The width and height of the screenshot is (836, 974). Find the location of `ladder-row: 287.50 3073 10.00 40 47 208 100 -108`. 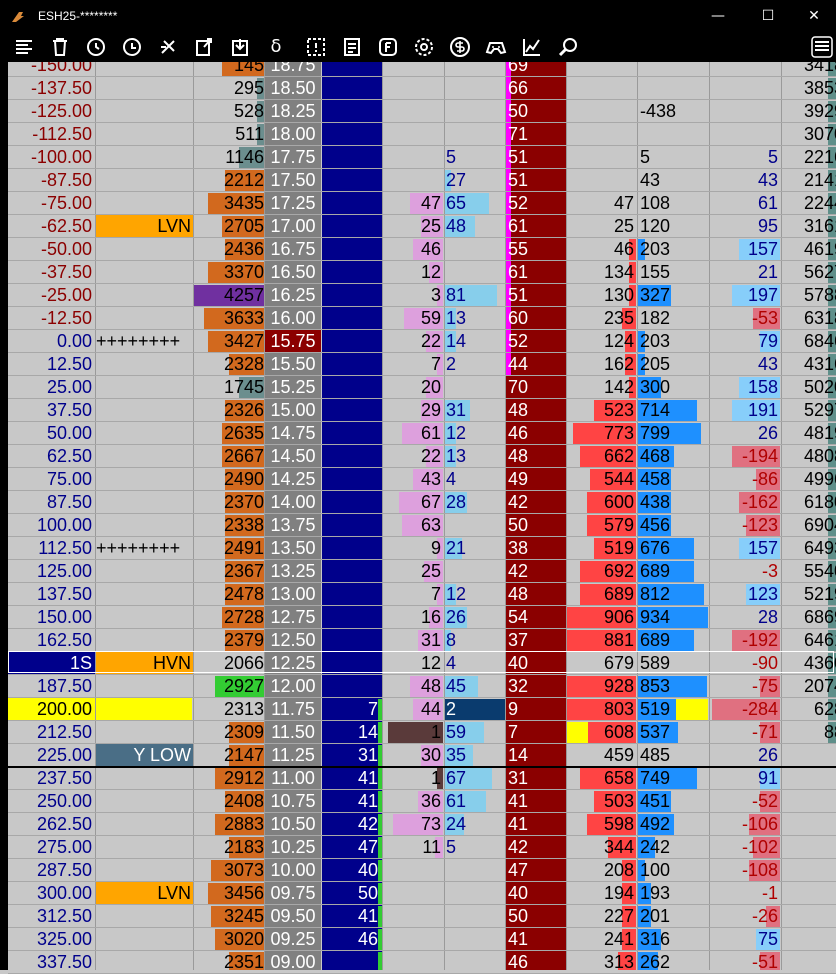

ladder-row: 287.50 3073 10.00 40 47 208 100 -108 is located at coordinates (422, 870).